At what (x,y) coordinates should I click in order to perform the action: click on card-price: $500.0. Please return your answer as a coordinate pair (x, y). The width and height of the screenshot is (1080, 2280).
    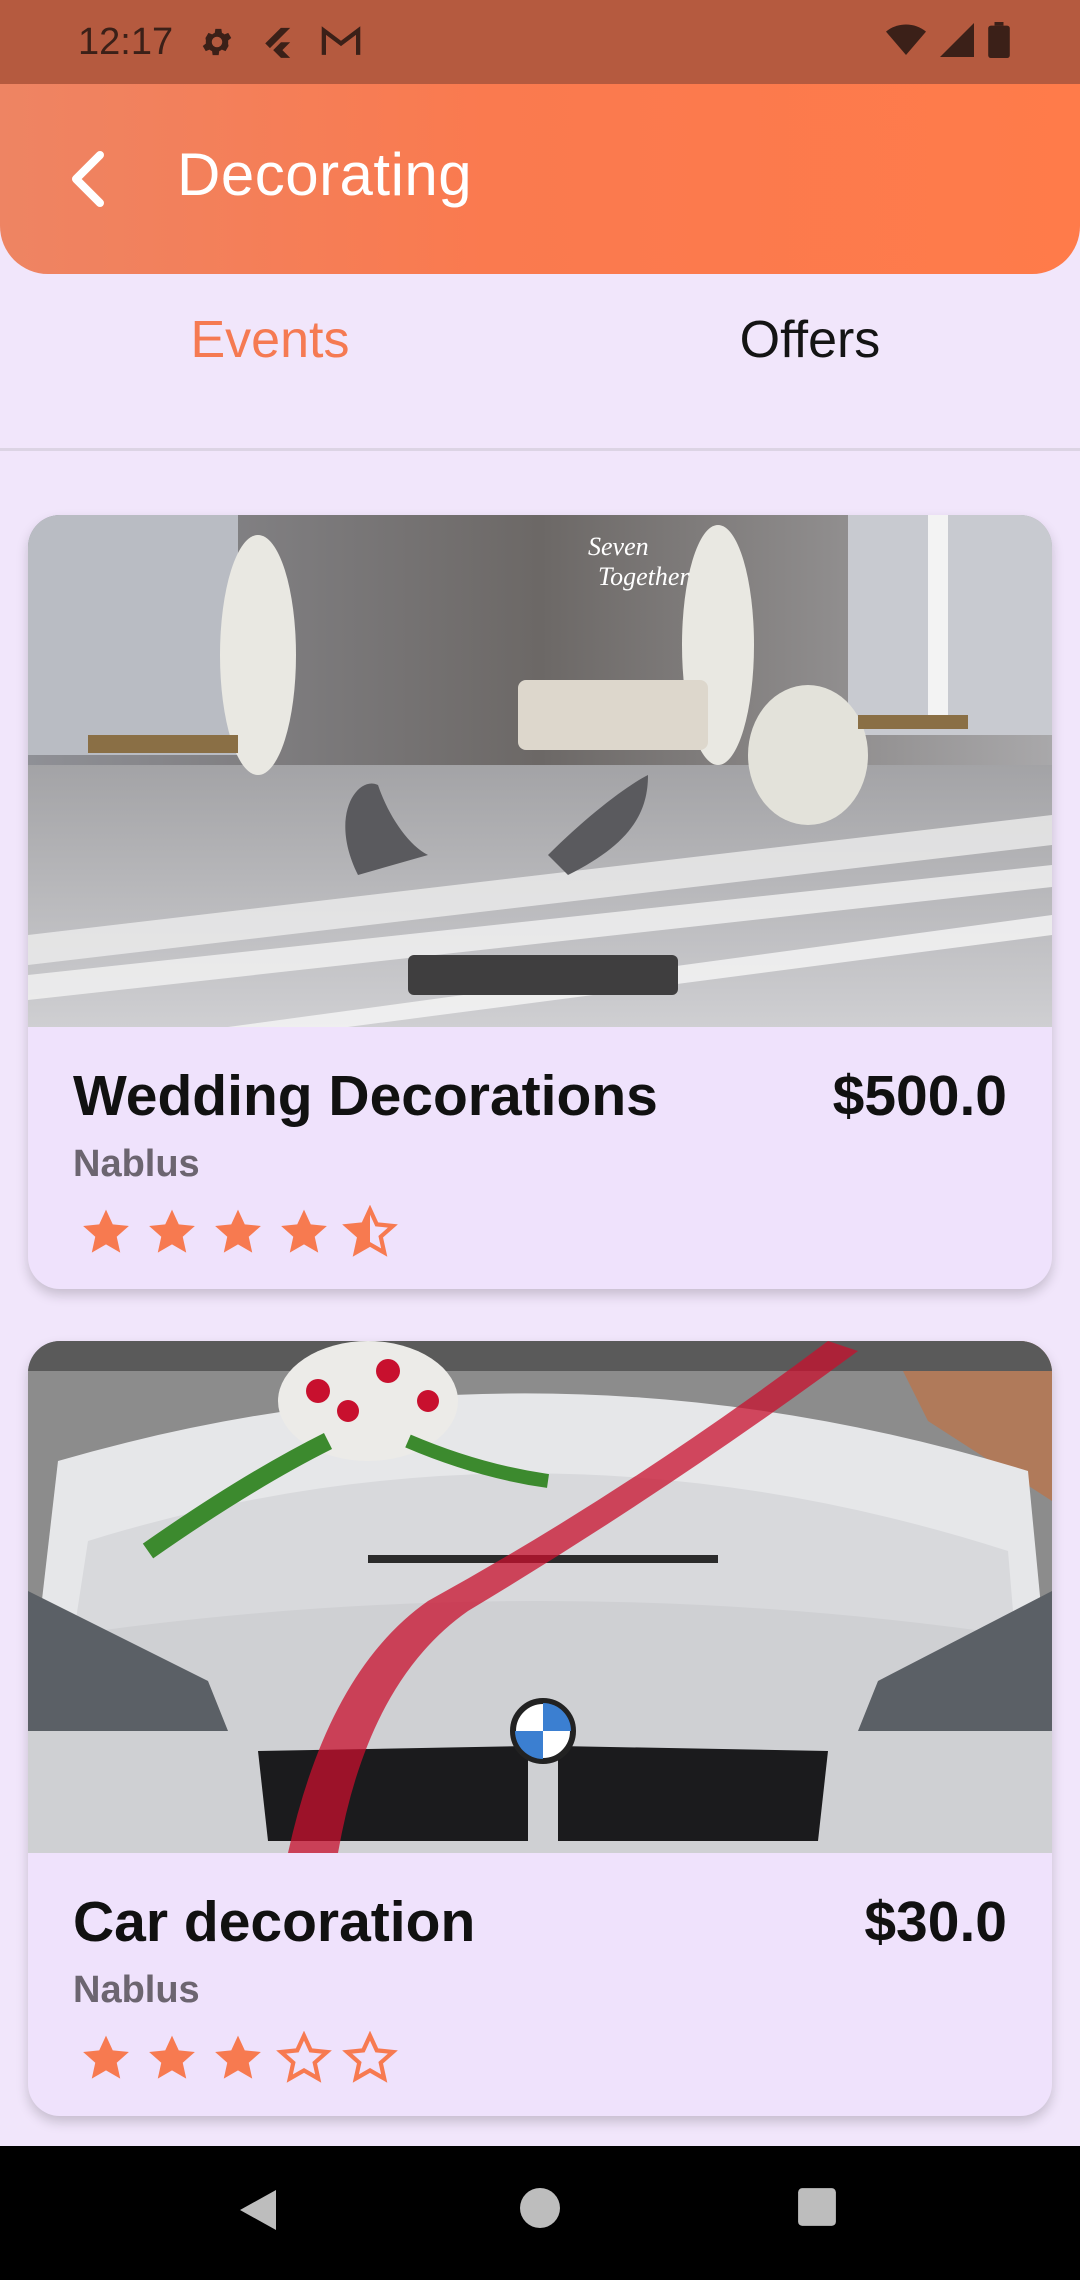
    Looking at the image, I should click on (919, 1096).